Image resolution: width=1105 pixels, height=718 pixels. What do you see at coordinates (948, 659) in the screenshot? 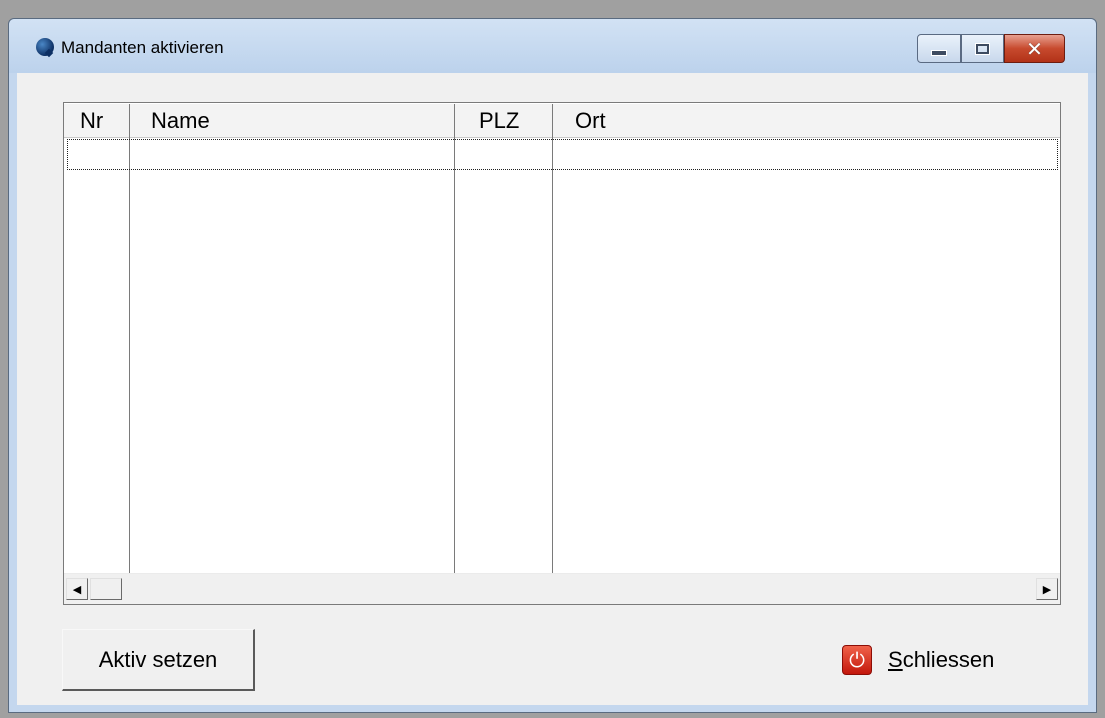
I see `close-button-label-rest: chliessen` at bounding box center [948, 659].